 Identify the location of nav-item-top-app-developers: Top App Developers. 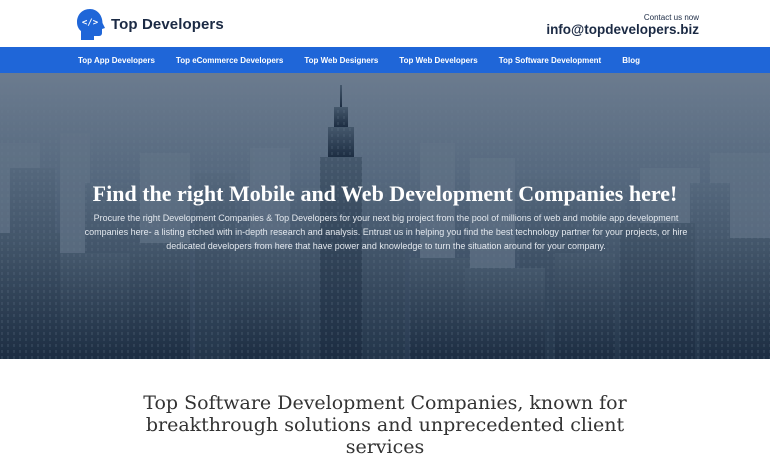
(116, 60).